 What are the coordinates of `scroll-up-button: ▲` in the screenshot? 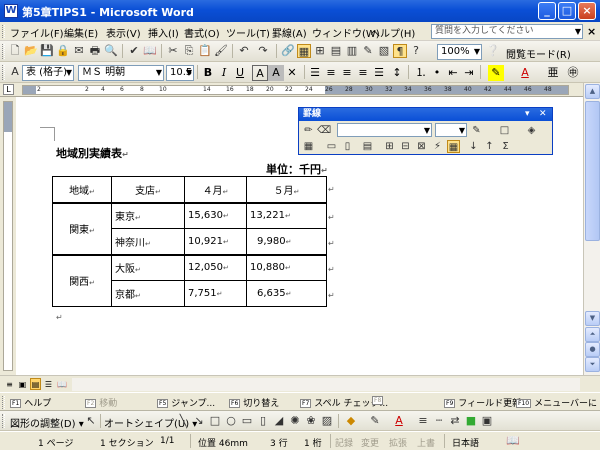 It's located at (592, 91).